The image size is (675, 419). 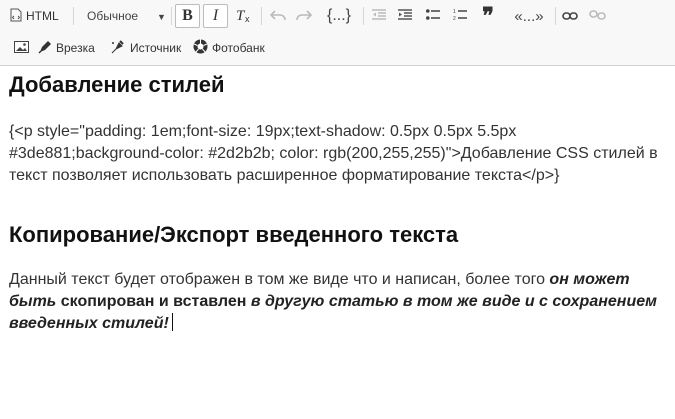 I want to click on photobank-button: Фотобанк, so click(x=231, y=48).